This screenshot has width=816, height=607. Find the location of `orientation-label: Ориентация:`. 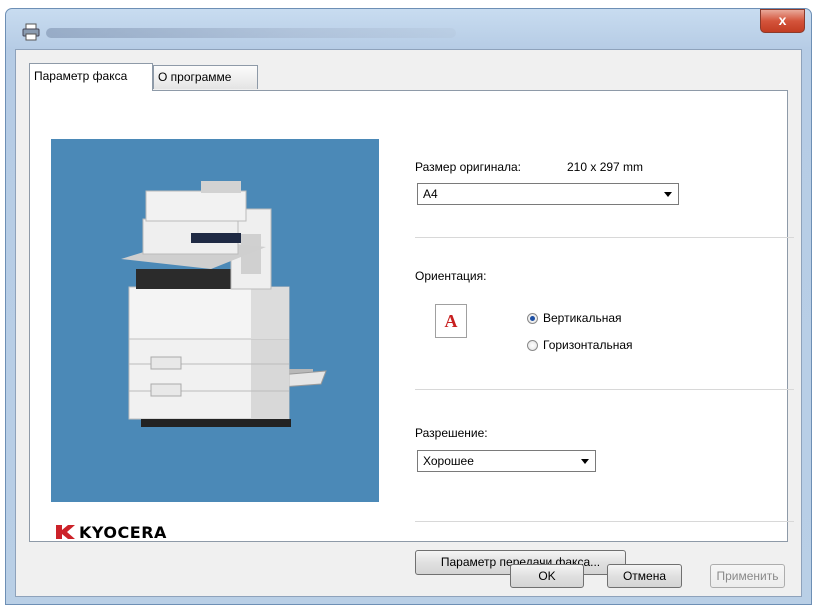

orientation-label: Ориентация: is located at coordinates (451, 276).